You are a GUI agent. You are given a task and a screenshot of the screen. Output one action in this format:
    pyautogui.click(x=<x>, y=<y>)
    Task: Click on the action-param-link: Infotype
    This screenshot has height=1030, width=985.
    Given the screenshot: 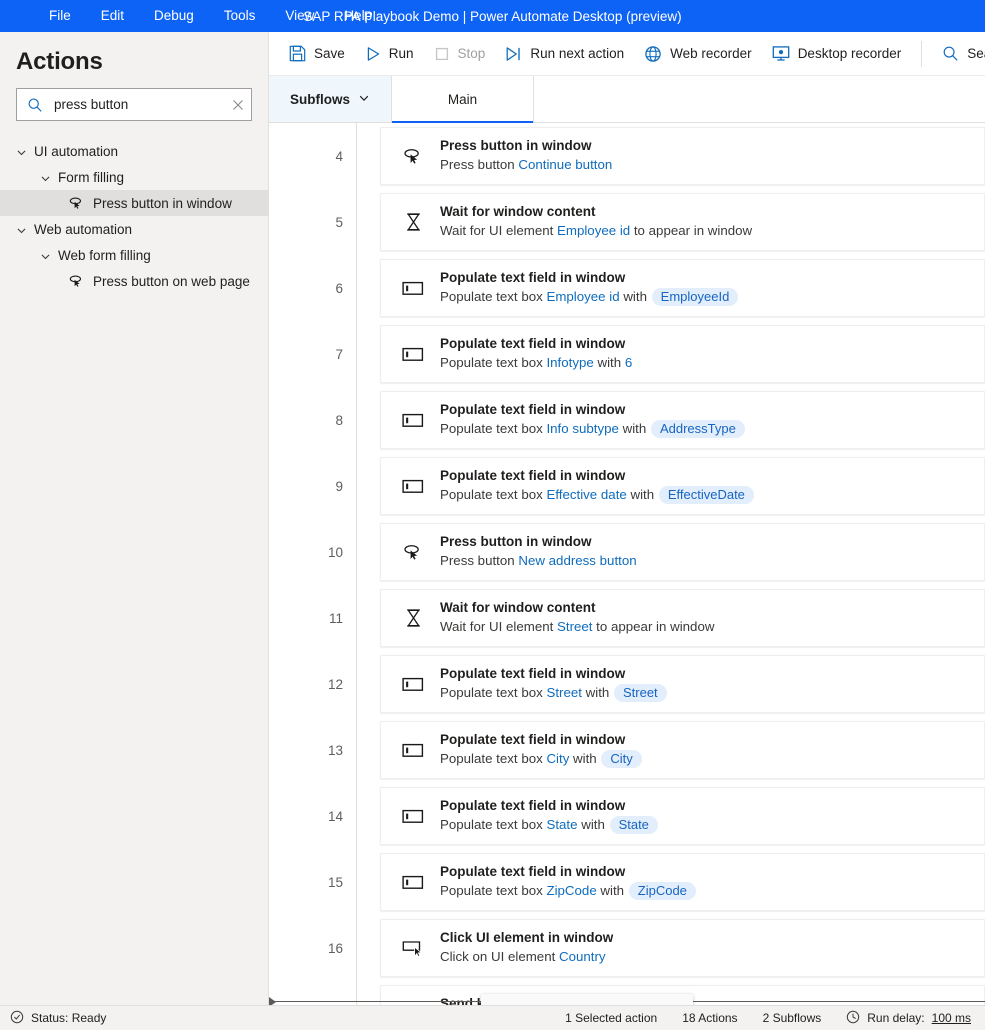 What is the action you would take?
    pyautogui.click(x=569, y=362)
    